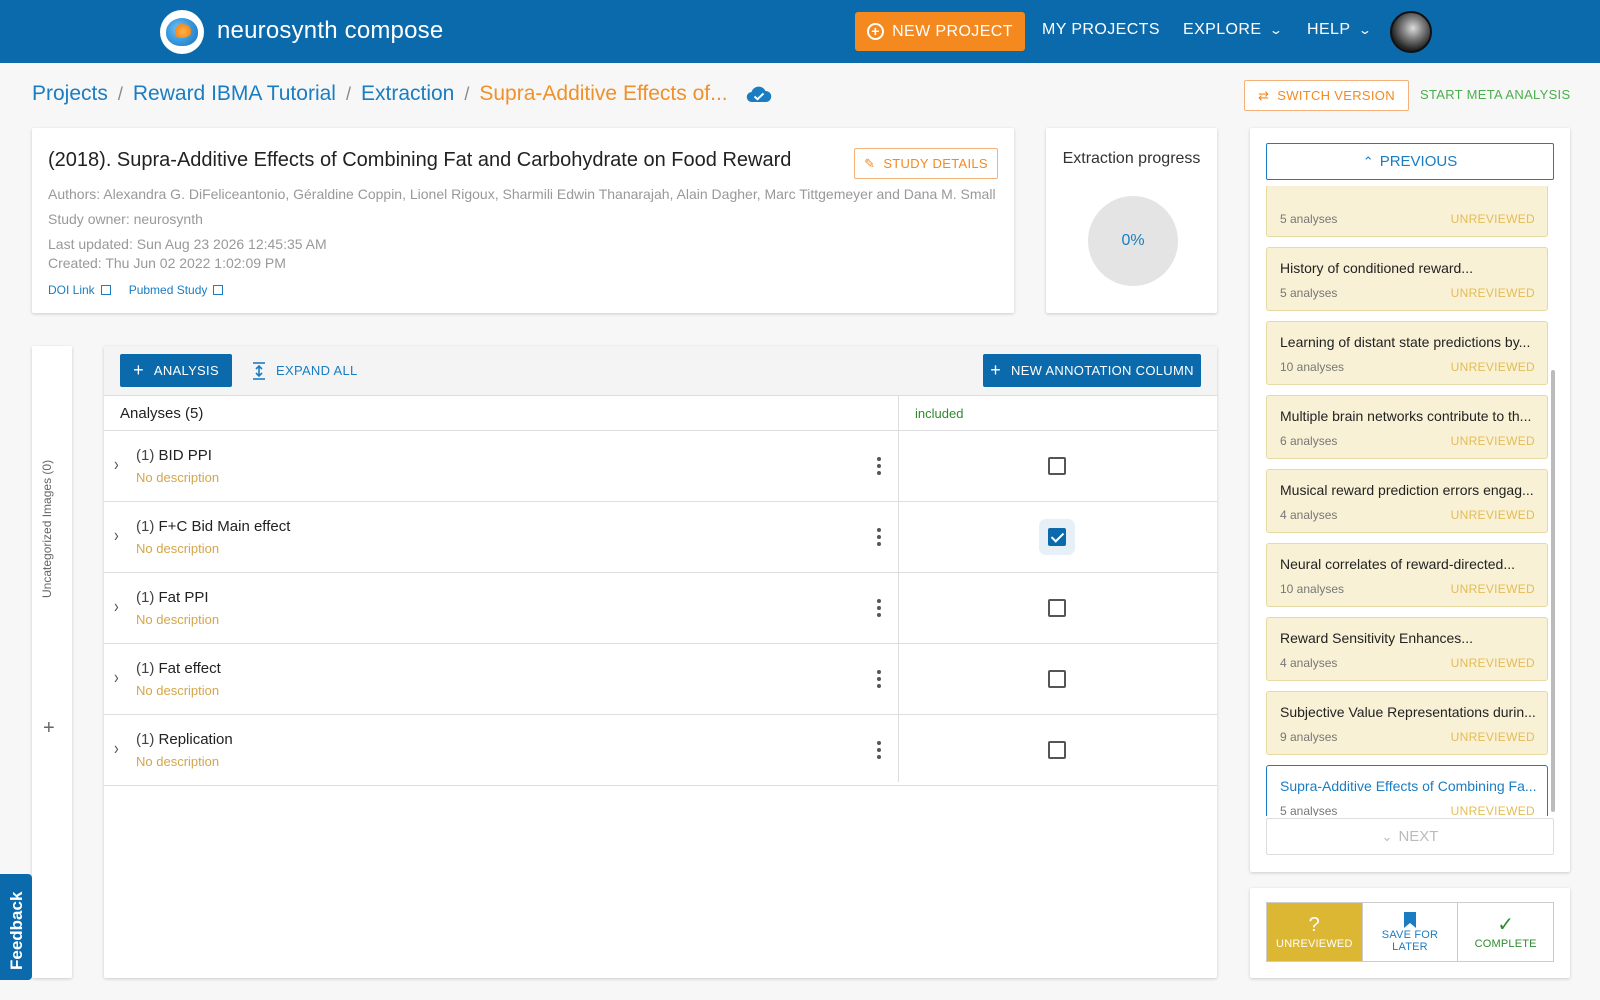 Image resolution: width=1600 pixels, height=1000 pixels. I want to click on breadcrumb-extraction: Extraction, so click(407, 94).